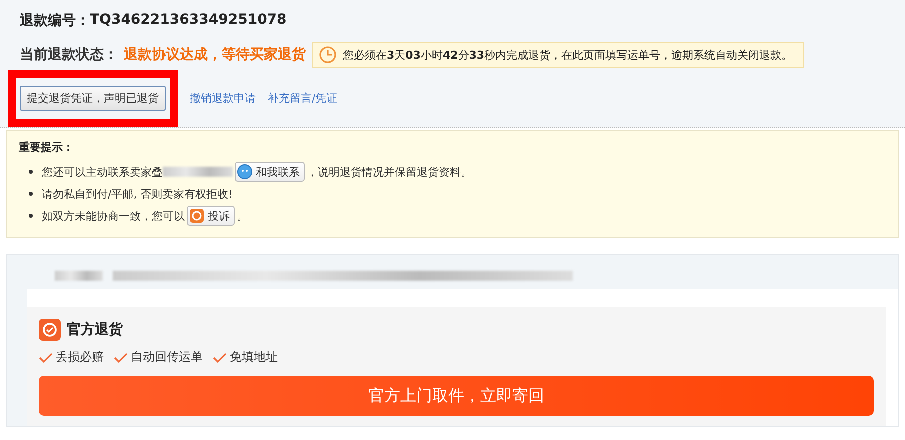 The width and height of the screenshot is (905, 440). I want to click on notice-text: 如双方未能协商一致，您可以, so click(113, 216).